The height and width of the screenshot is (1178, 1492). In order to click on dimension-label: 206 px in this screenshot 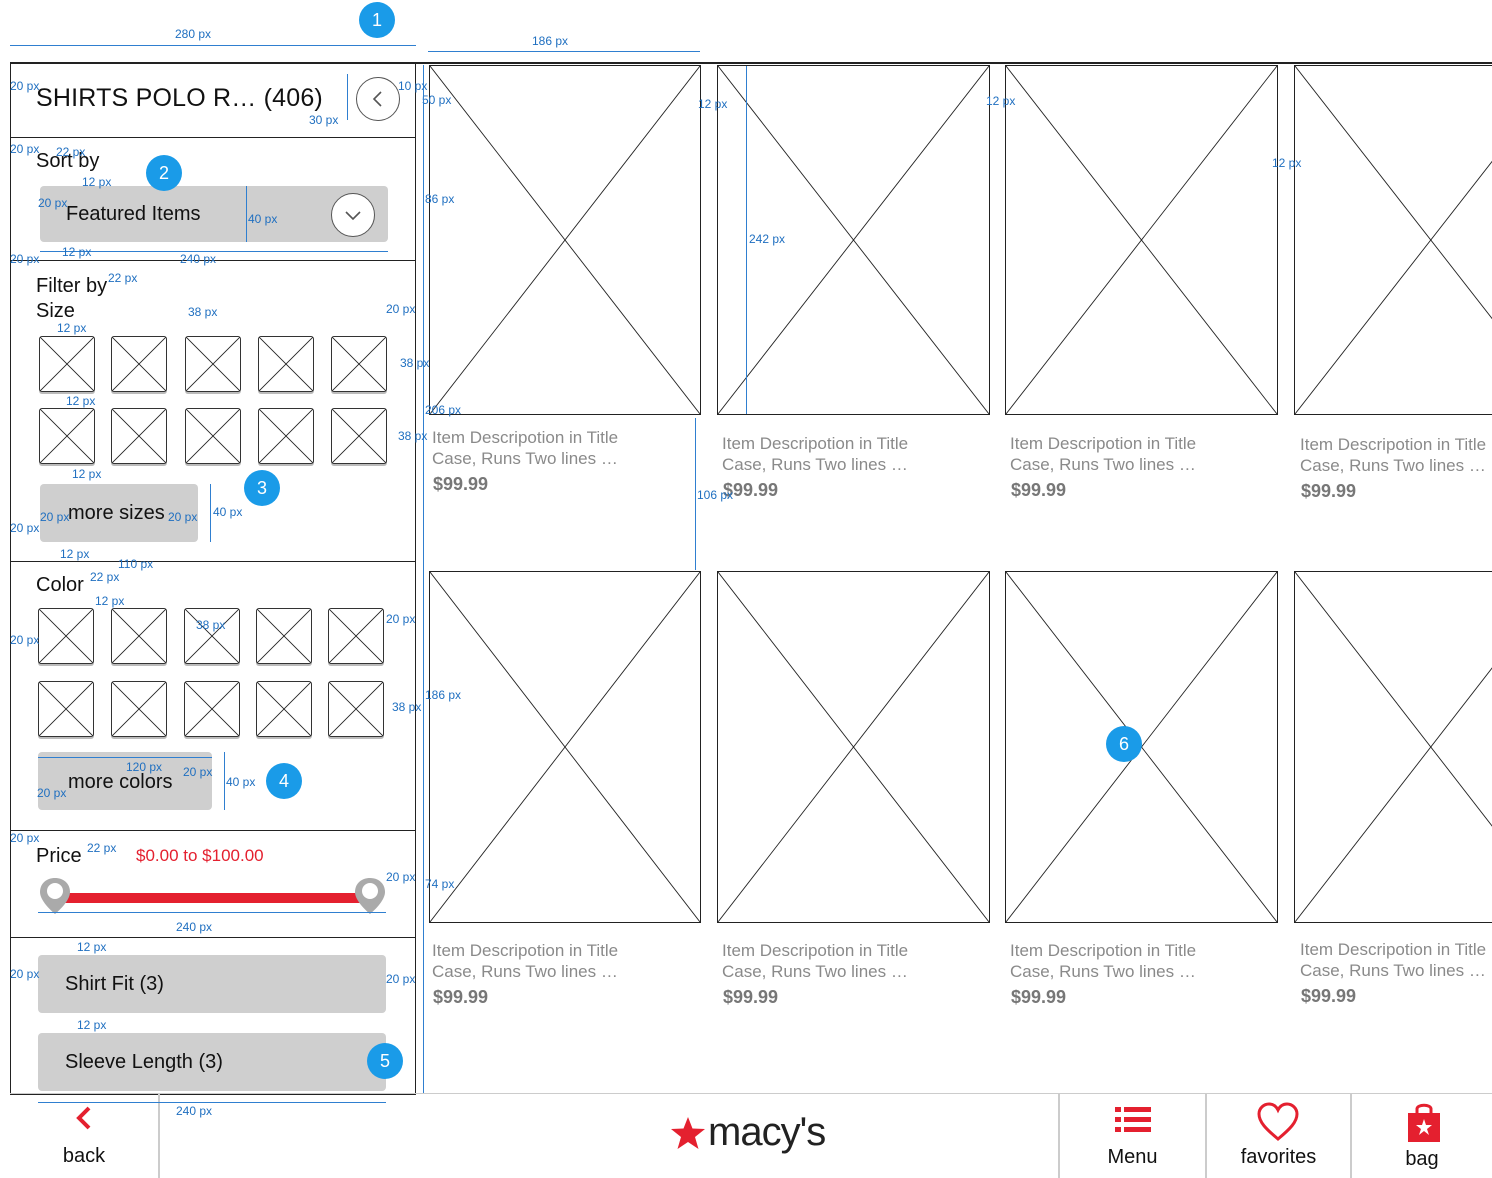, I will do `click(443, 410)`.